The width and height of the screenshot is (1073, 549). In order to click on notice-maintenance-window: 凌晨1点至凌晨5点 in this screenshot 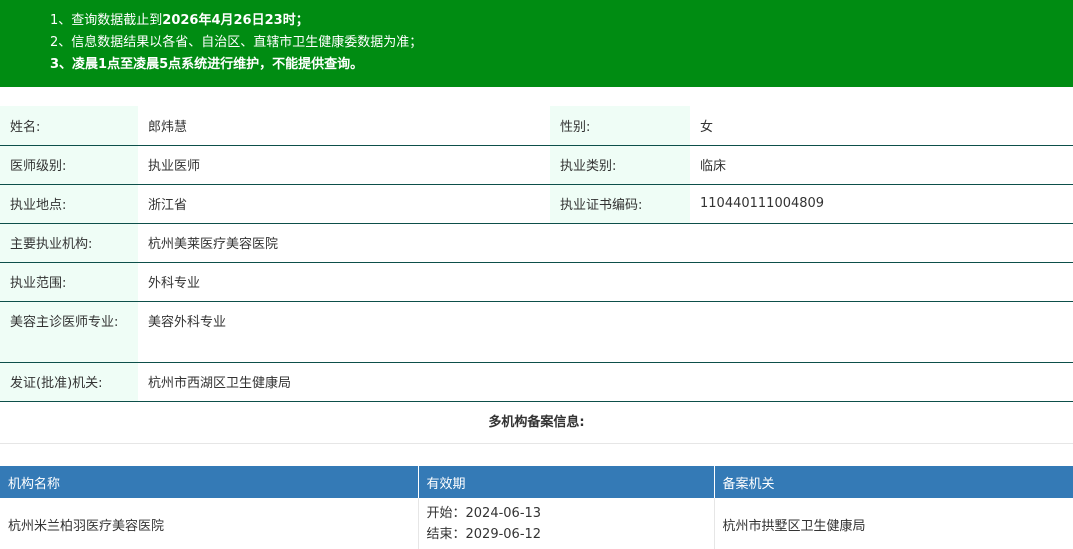, I will do `click(127, 64)`.